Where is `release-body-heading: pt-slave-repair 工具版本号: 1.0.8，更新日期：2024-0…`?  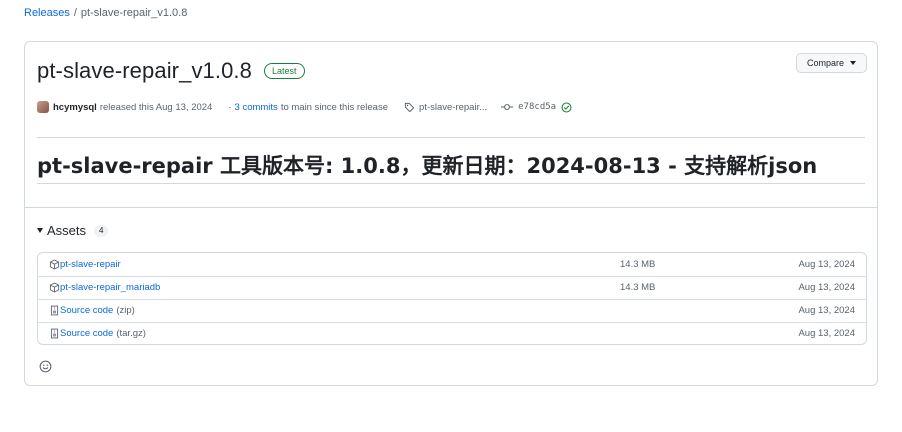 release-body-heading: pt-slave-repair 工具版本号: 1.0.8，更新日期：2024-0… is located at coordinates (427, 166).